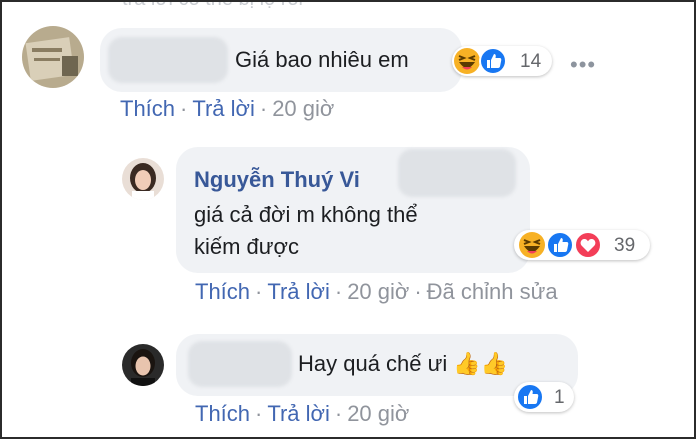  I want to click on reaction-summary: 39, so click(582, 245).